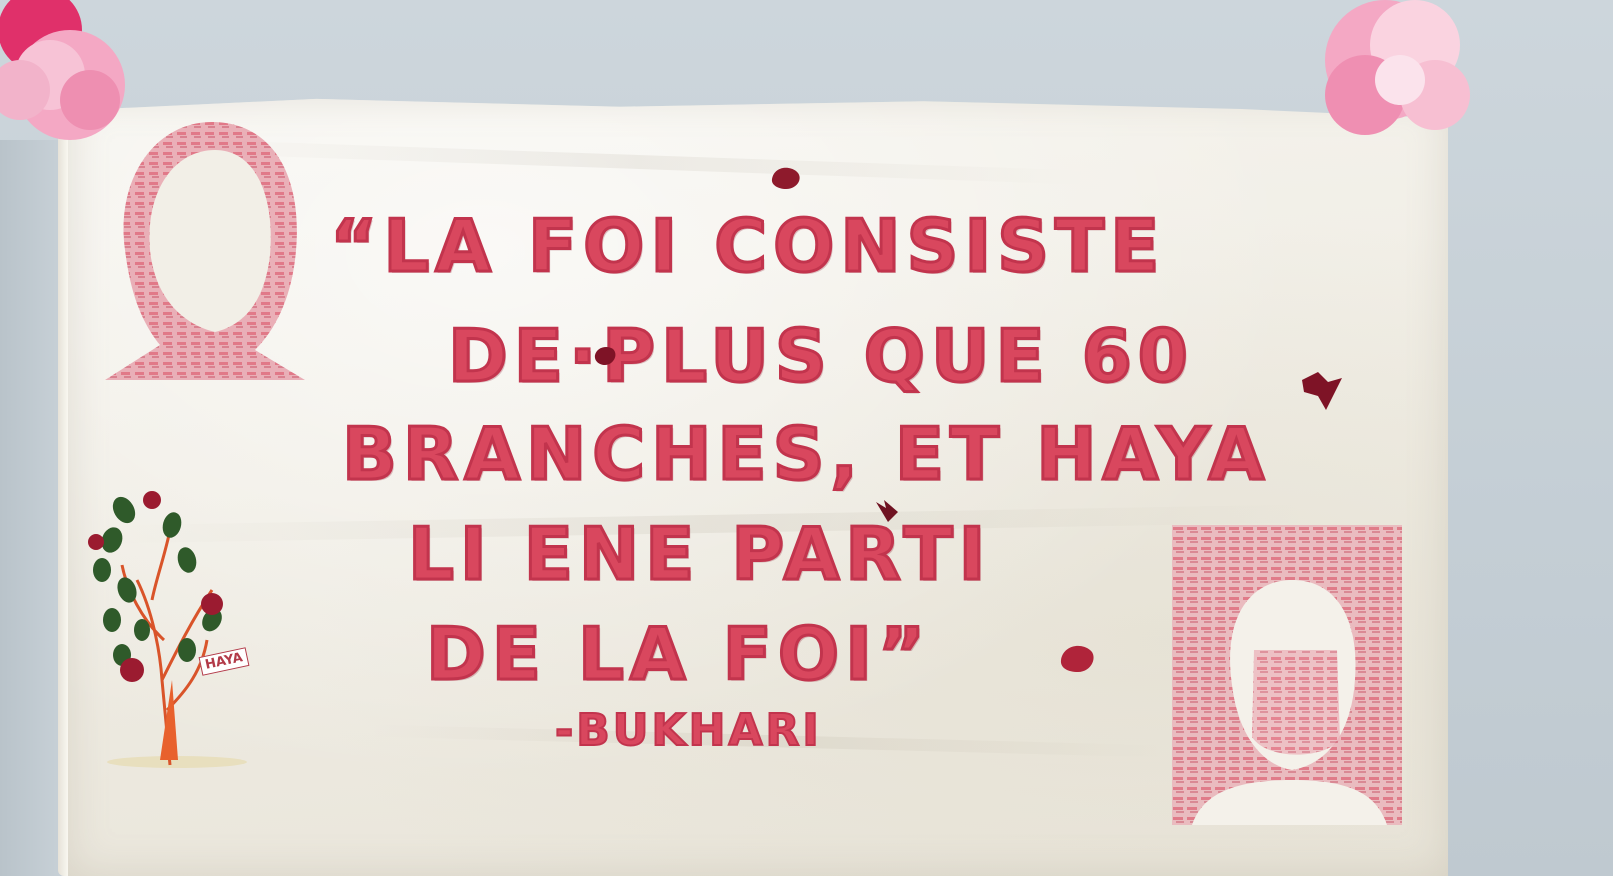  Describe the element at coordinates (638, 162) in the screenshot. I see `fabric-wrinkle` at that location.